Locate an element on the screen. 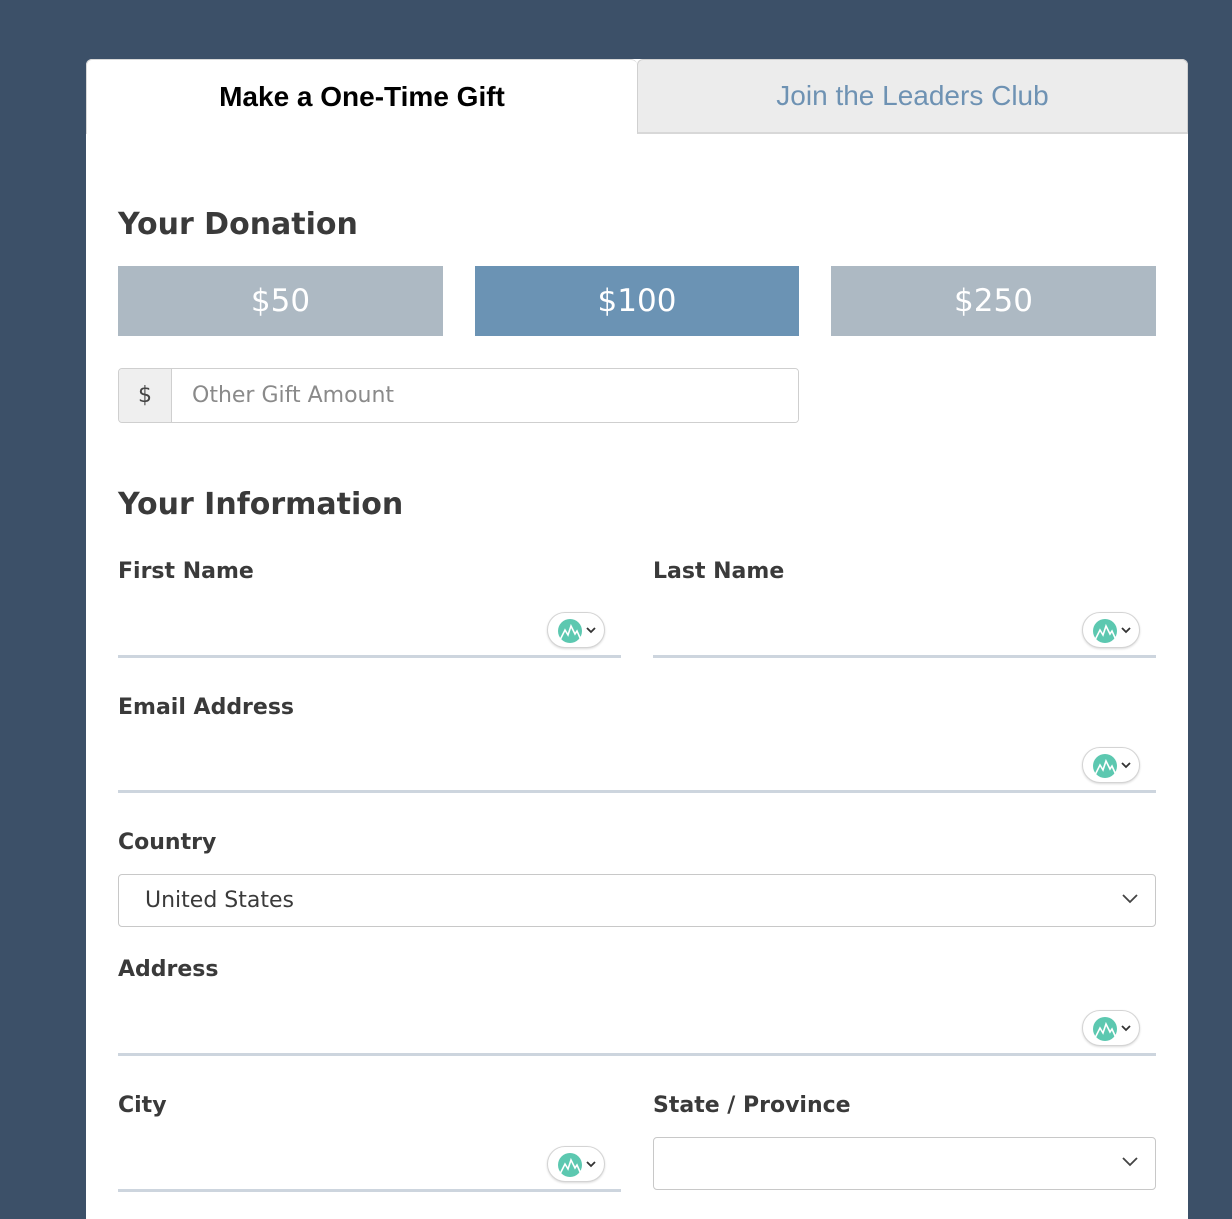 The width and height of the screenshot is (1232, 1219). first-name-input is located at coordinates (321, 634).